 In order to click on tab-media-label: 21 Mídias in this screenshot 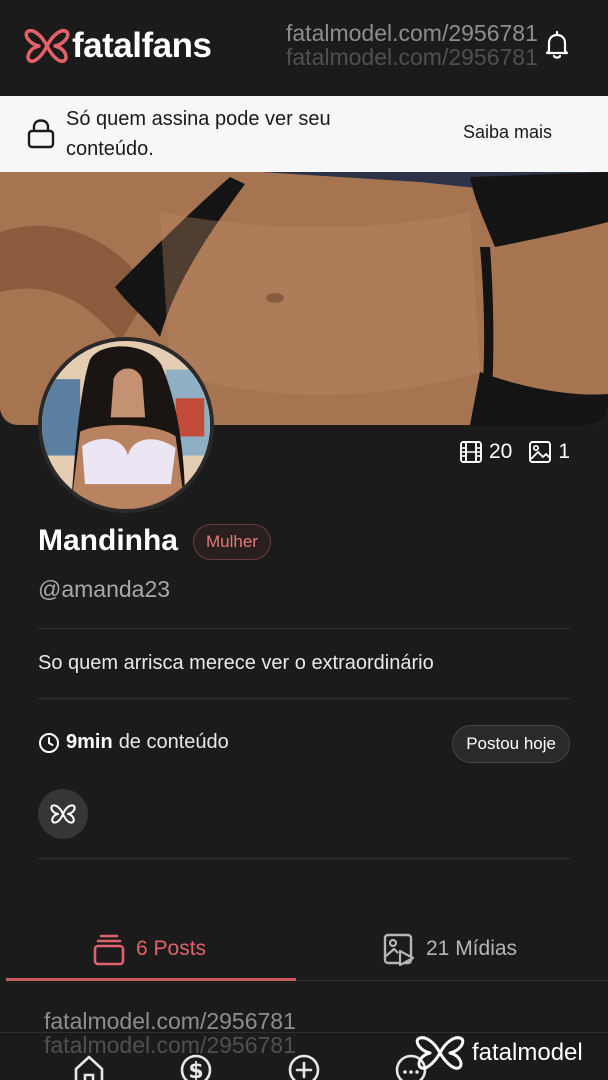, I will do `click(472, 948)`.